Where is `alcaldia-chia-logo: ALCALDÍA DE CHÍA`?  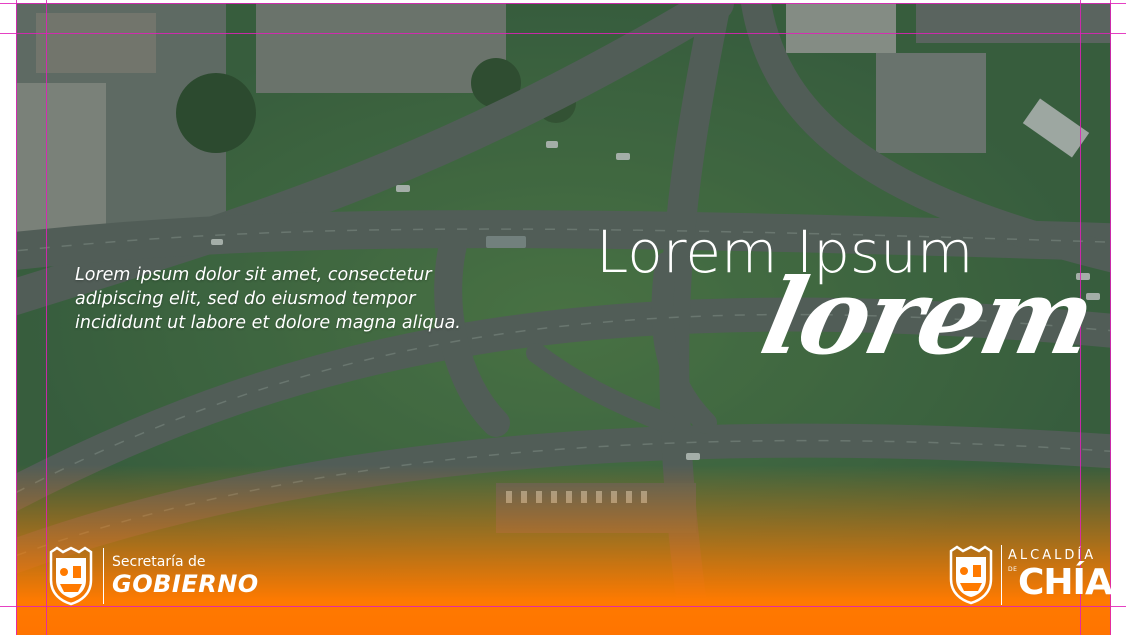
alcaldia-chia-logo: ALCALDÍA DE CHÍA is located at coordinates (1030, 575).